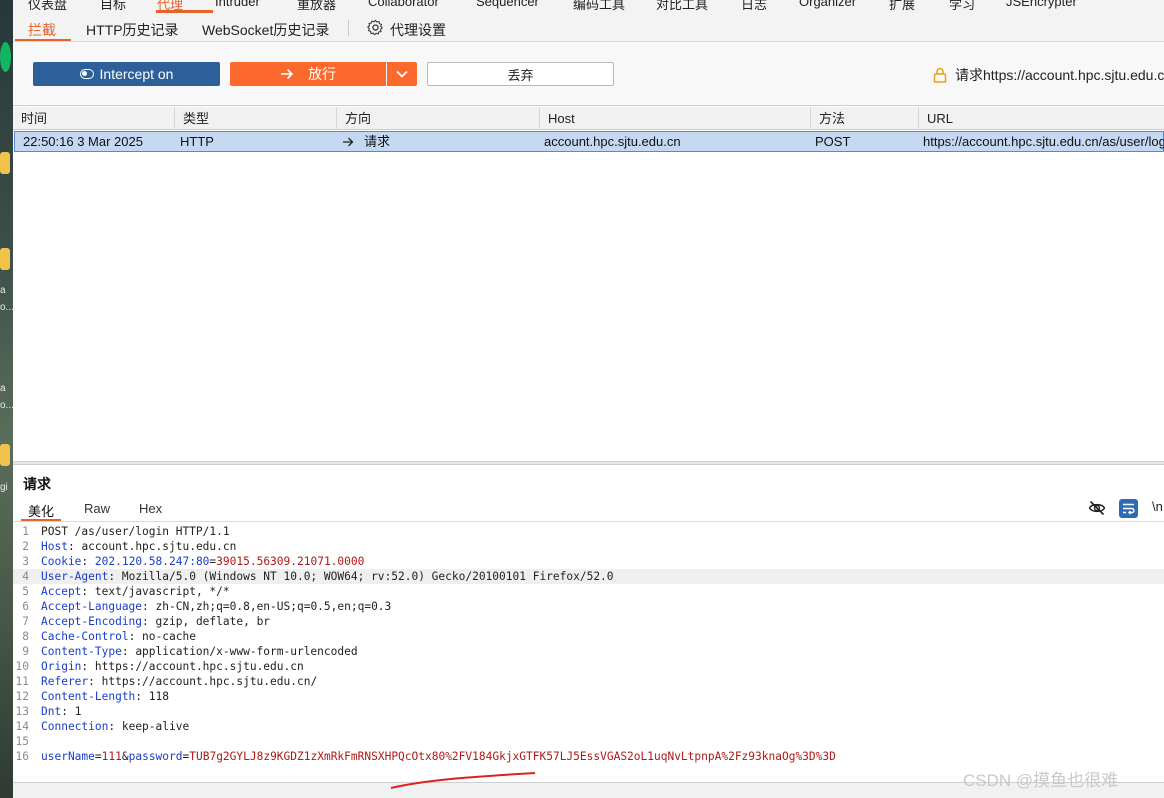 The height and width of the screenshot is (798, 1164). I want to click on tab-dashboard: 仪表盘, so click(47, 6).